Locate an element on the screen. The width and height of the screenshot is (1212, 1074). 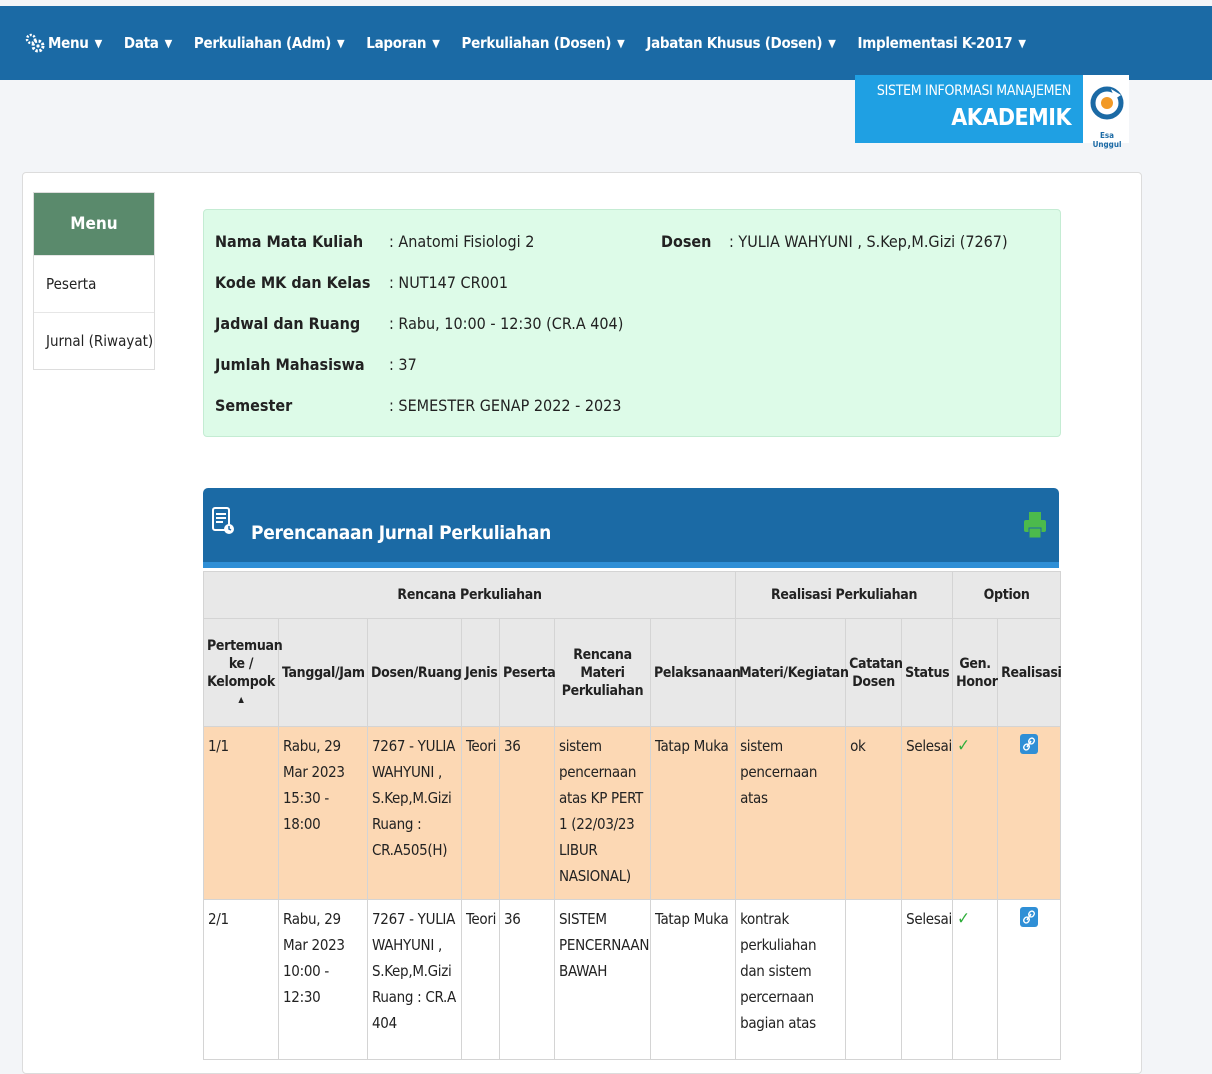
group-header-rencana: Rencana Perkuliahan is located at coordinates (469, 595).